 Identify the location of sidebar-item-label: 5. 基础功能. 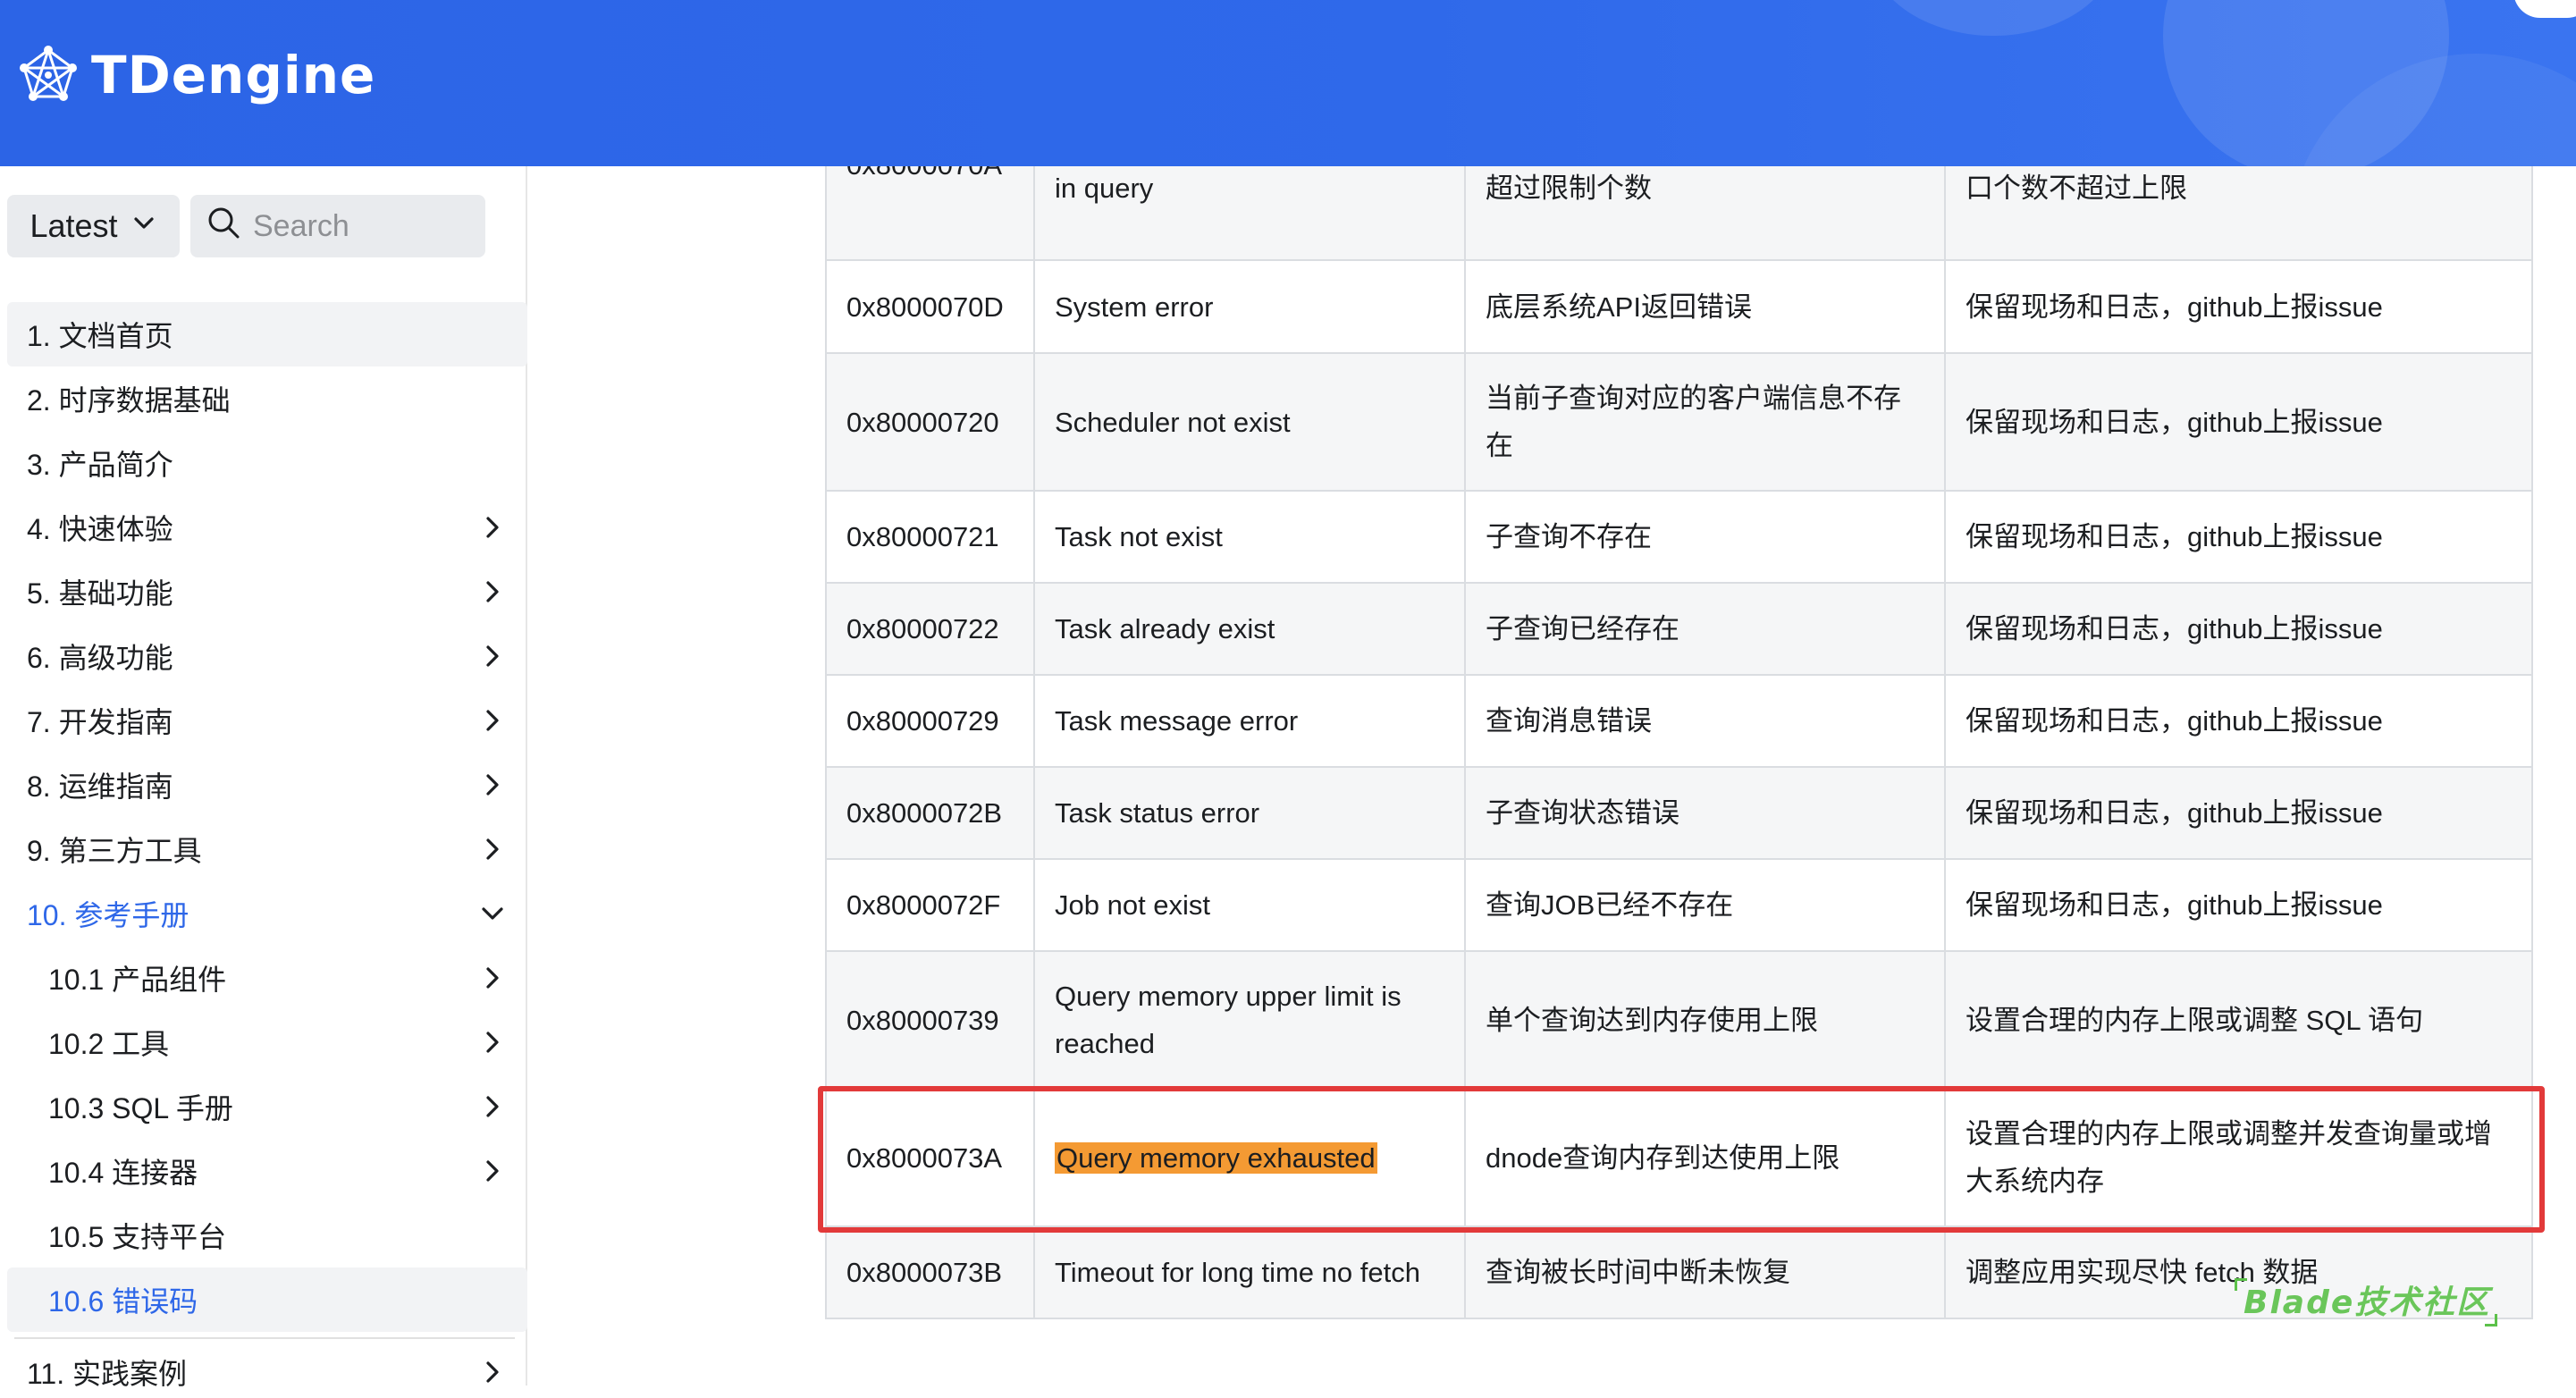
(100, 593).